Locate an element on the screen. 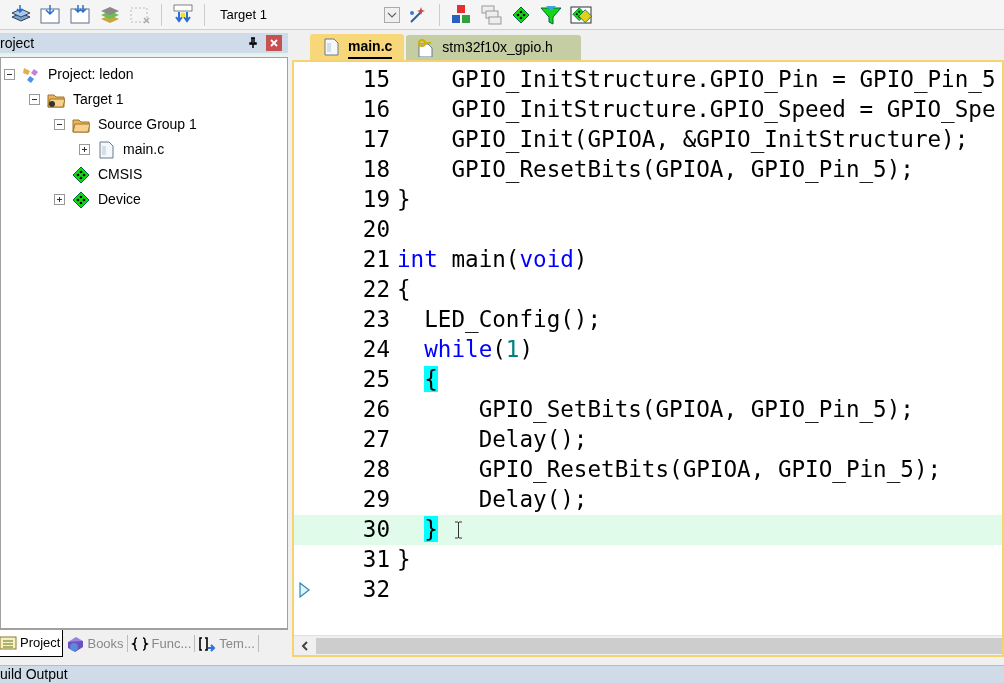 This screenshot has width=1004, height=683. line-number: 29 is located at coordinates (375, 500).